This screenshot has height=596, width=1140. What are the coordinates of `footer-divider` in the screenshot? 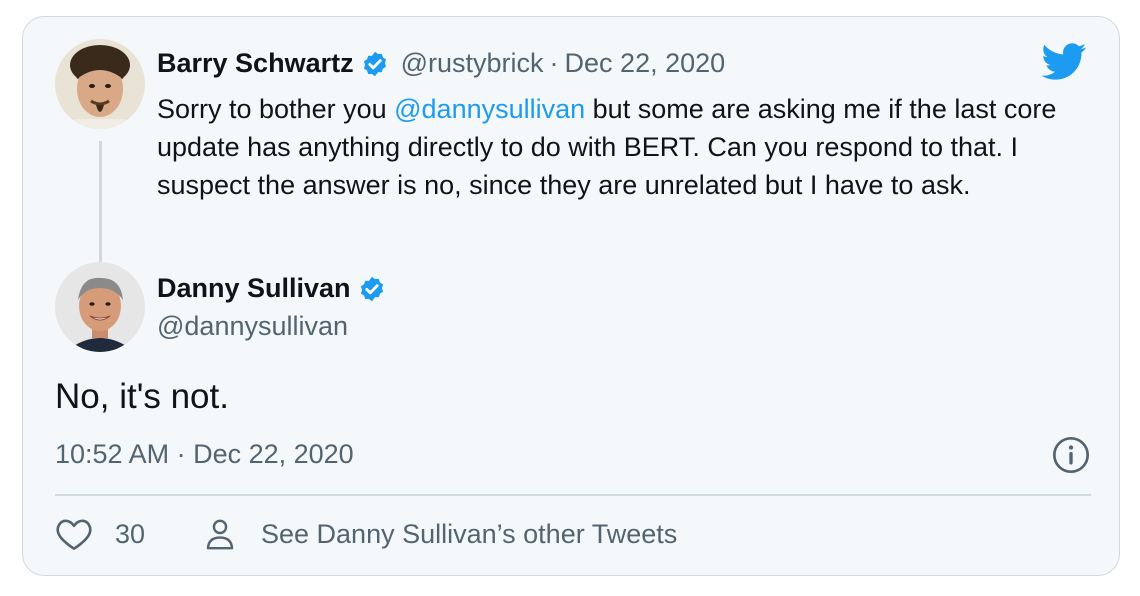 It's located at (573, 495).